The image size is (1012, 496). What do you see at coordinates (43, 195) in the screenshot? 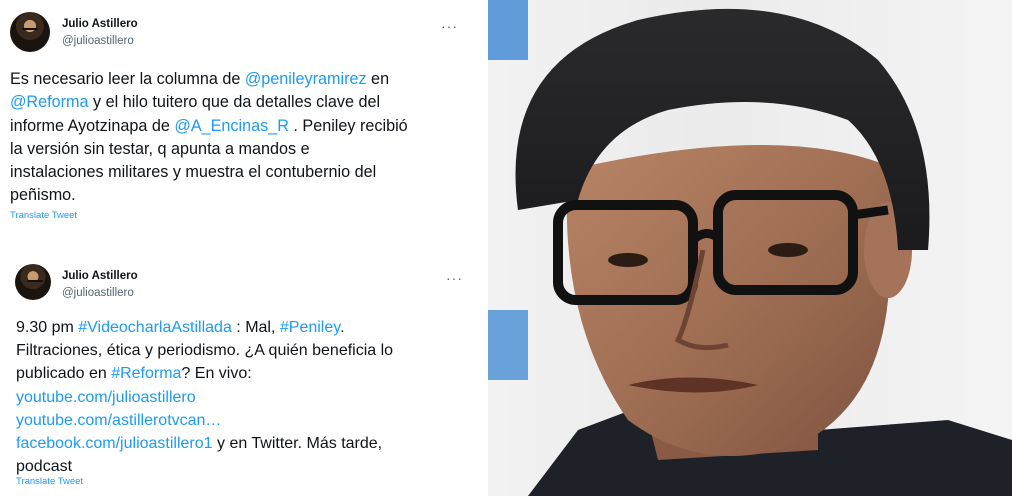
I see `tweet-text-segment: peñismo.` at bounding box center [43, 195].